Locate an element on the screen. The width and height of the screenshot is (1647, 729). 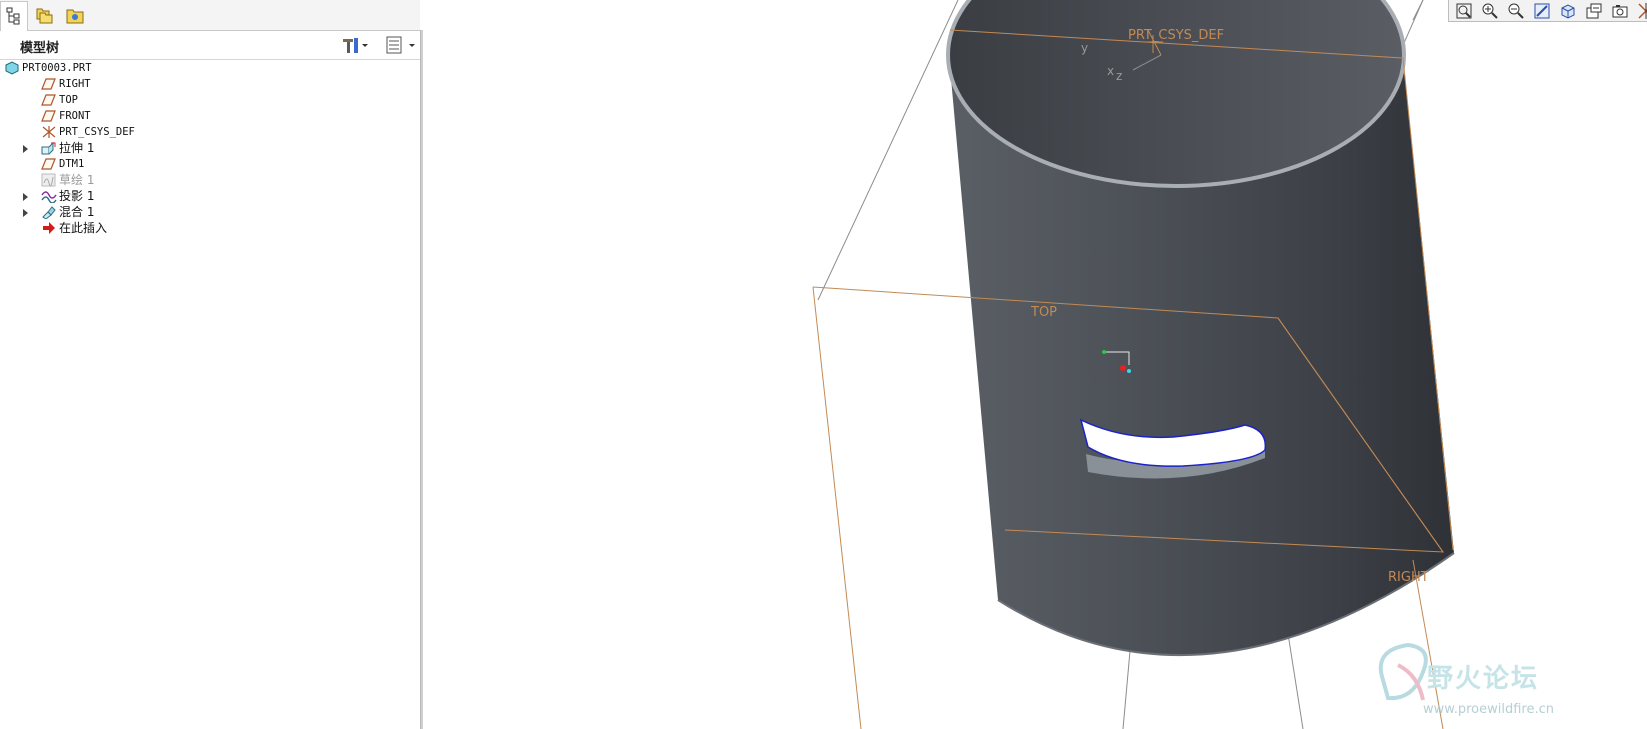
tree-item-label: PRT_CSYS_DEF is located at coordinates (97, 132).